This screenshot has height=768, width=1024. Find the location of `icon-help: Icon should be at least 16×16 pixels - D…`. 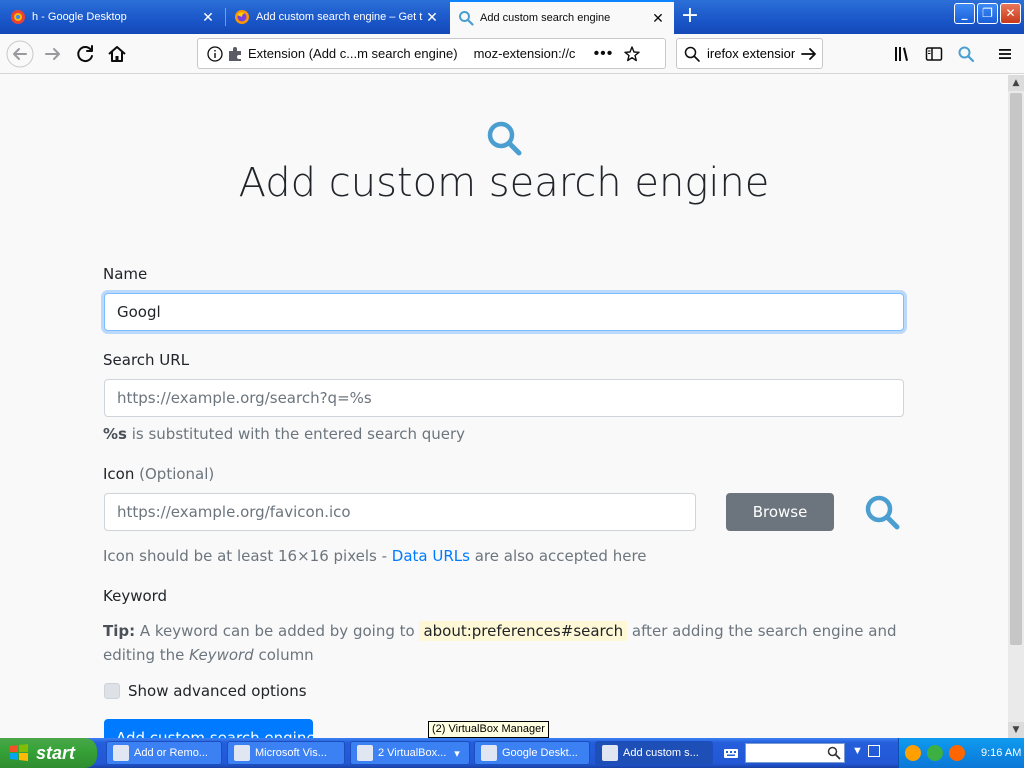

icon-help: Icon should be at least 16×16 pixels - D… is located at coordinates (375, 556).